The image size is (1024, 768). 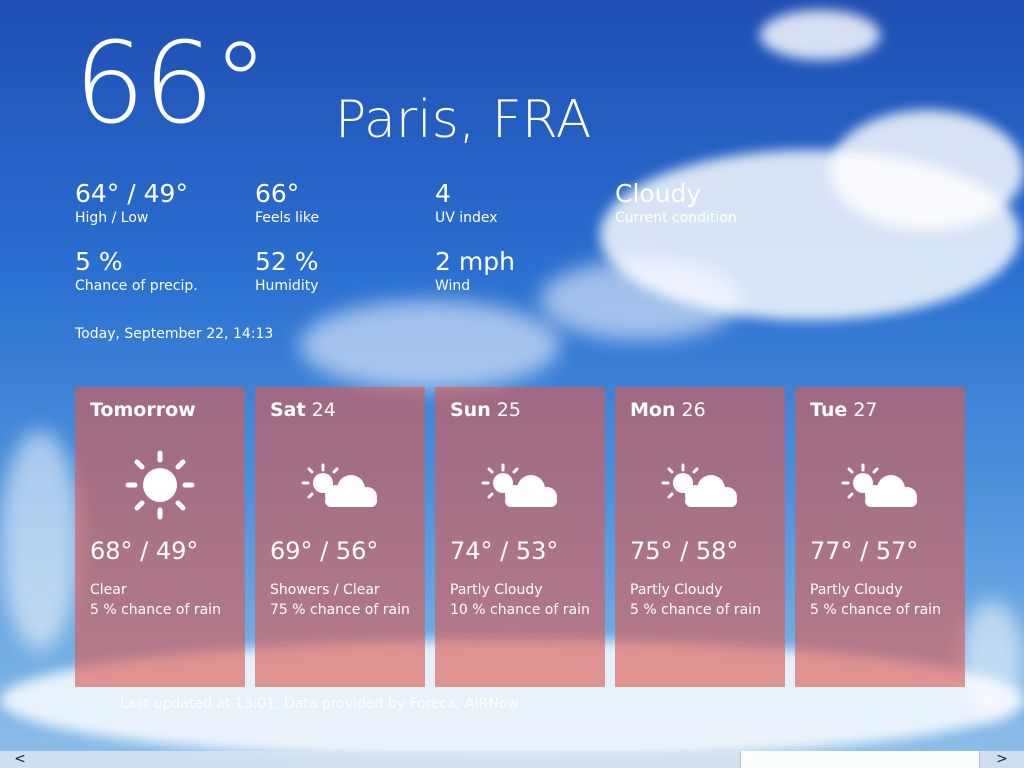 I want to click on forecast-condition: Showers / Clear, so click(x=325, y=590).